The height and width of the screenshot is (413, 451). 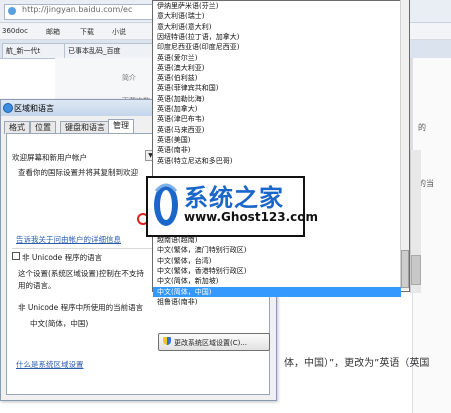 What do you see at coordinates (177, 78) in the screenshot?
I see `dropdown-item: 英语(伯利兹)` at bounding box center [177, 78].